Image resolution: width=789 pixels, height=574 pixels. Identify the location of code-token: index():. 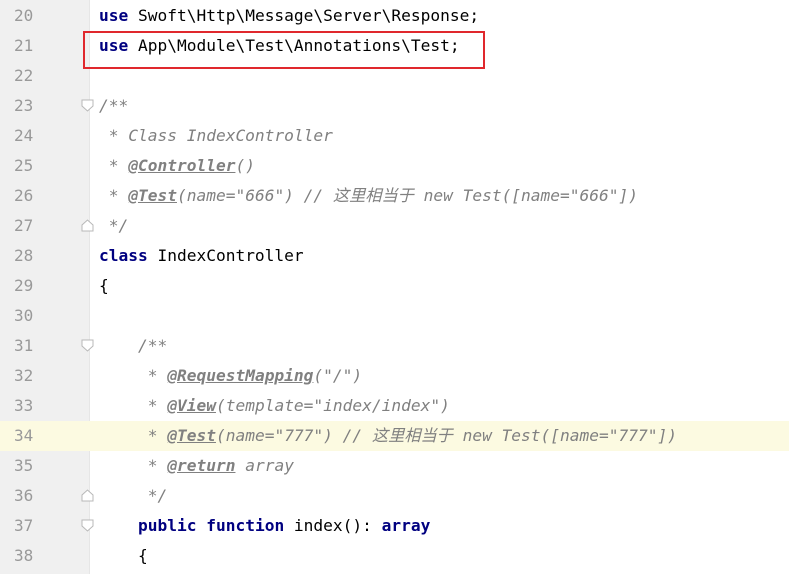
(333, 525).